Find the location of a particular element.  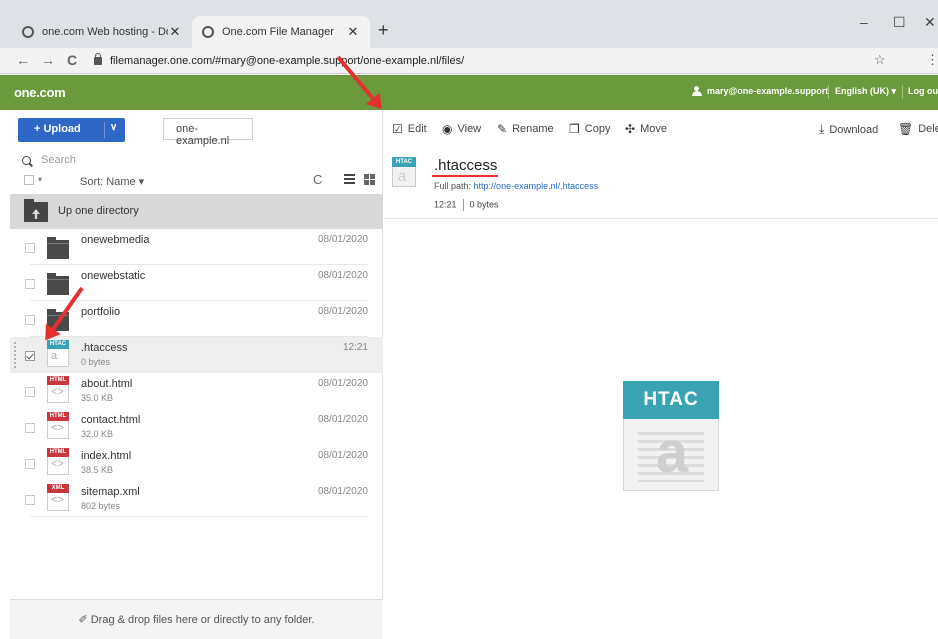

drag-handle-icon is located at coordinates (15, 355).